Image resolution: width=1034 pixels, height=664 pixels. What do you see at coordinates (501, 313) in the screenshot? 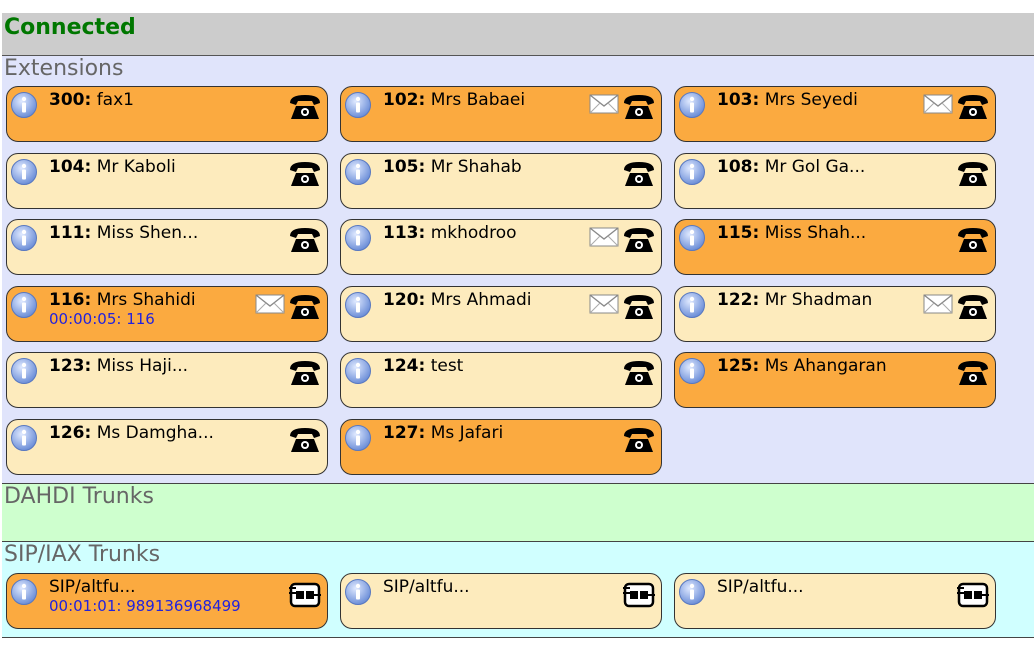
I see `extension-card: 120: Mrs Ahmadi` at bounding box center [501, 313].